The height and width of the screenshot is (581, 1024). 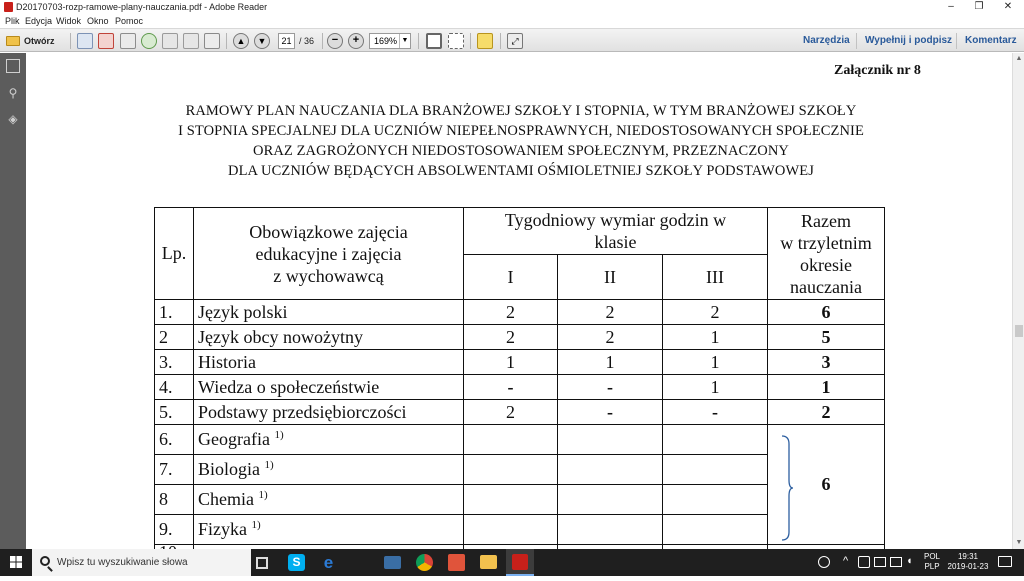 I want to click on office-icon, so click(x=456, y=562).